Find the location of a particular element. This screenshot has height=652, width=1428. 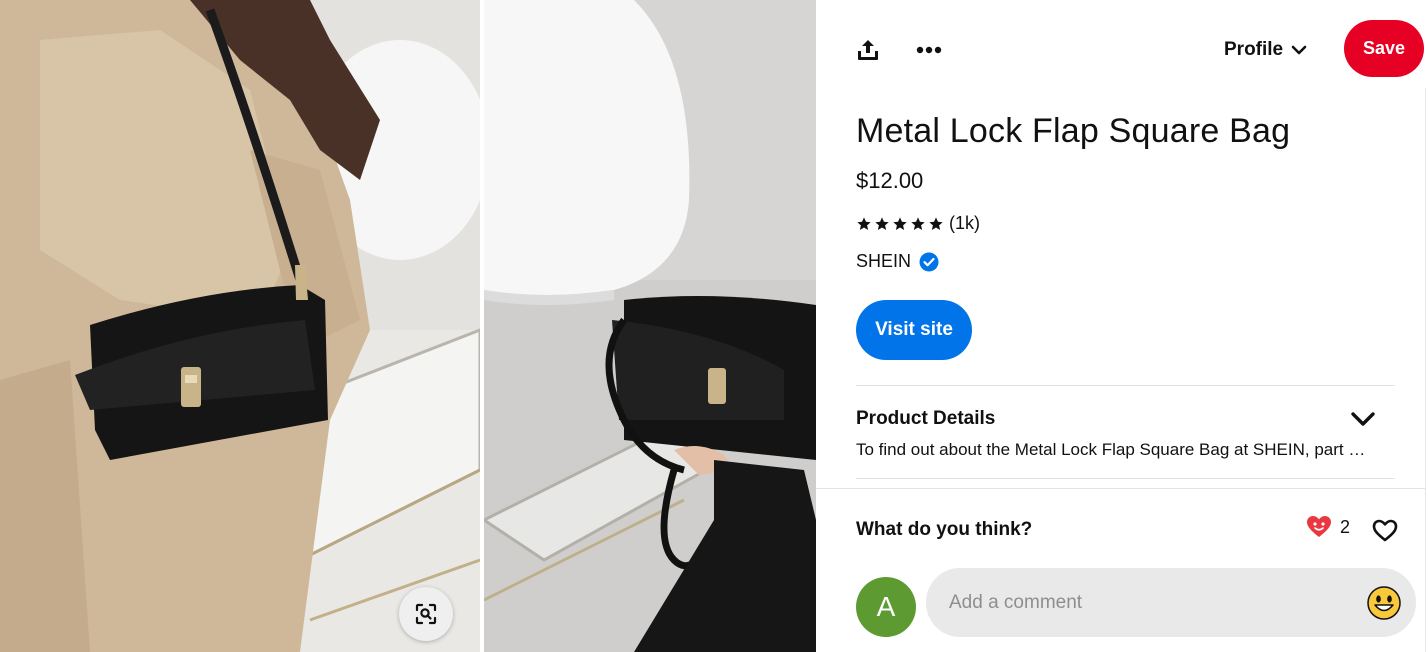

user-avatar: A is located at coordinates (886, 607).